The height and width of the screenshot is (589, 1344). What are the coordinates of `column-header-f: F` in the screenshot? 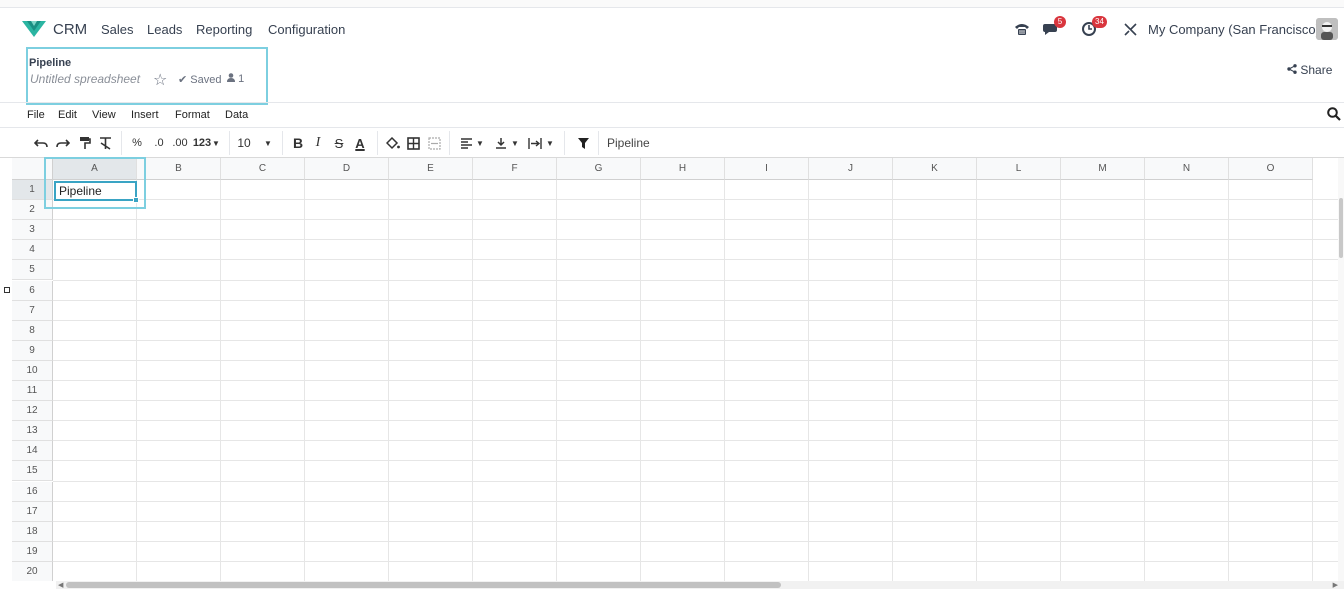 It's located at (515, 169).